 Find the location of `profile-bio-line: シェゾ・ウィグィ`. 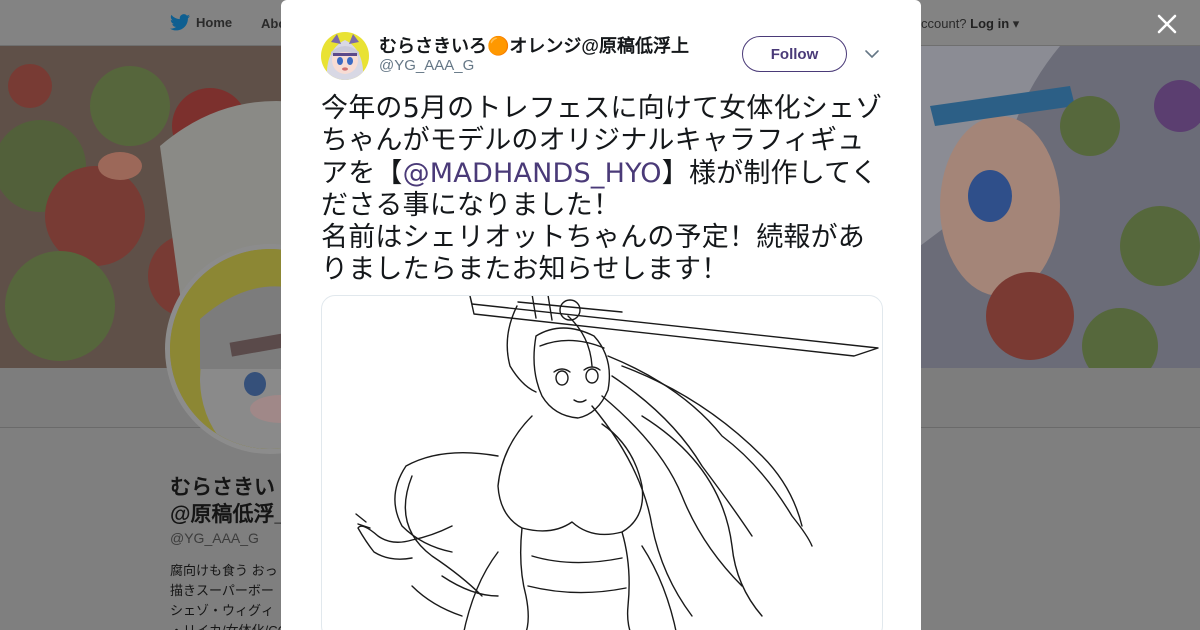

profile-bio-line: シェゾ・ウィグィ is located at coordinates (222, 610).